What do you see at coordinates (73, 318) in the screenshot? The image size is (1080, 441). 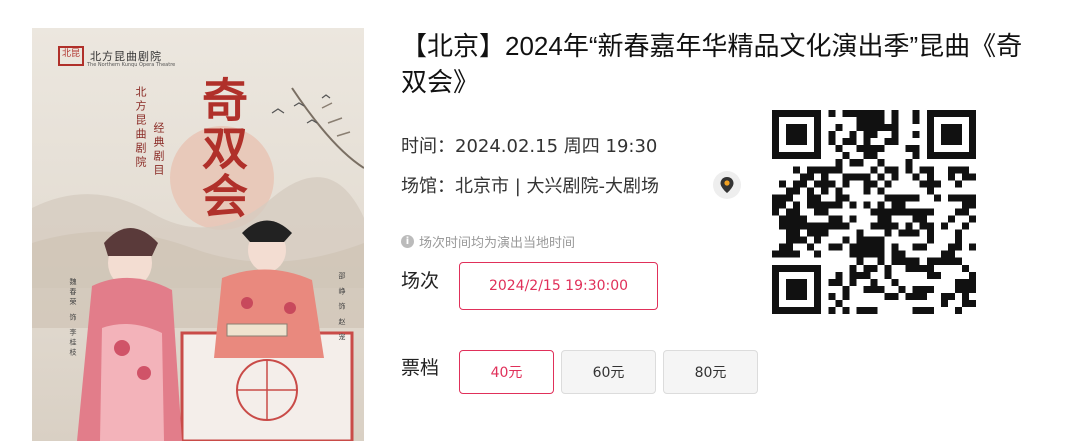 I see `poster-cast-left: 魏春荣 饰 李桂枝` at bounding box center [73, 318].